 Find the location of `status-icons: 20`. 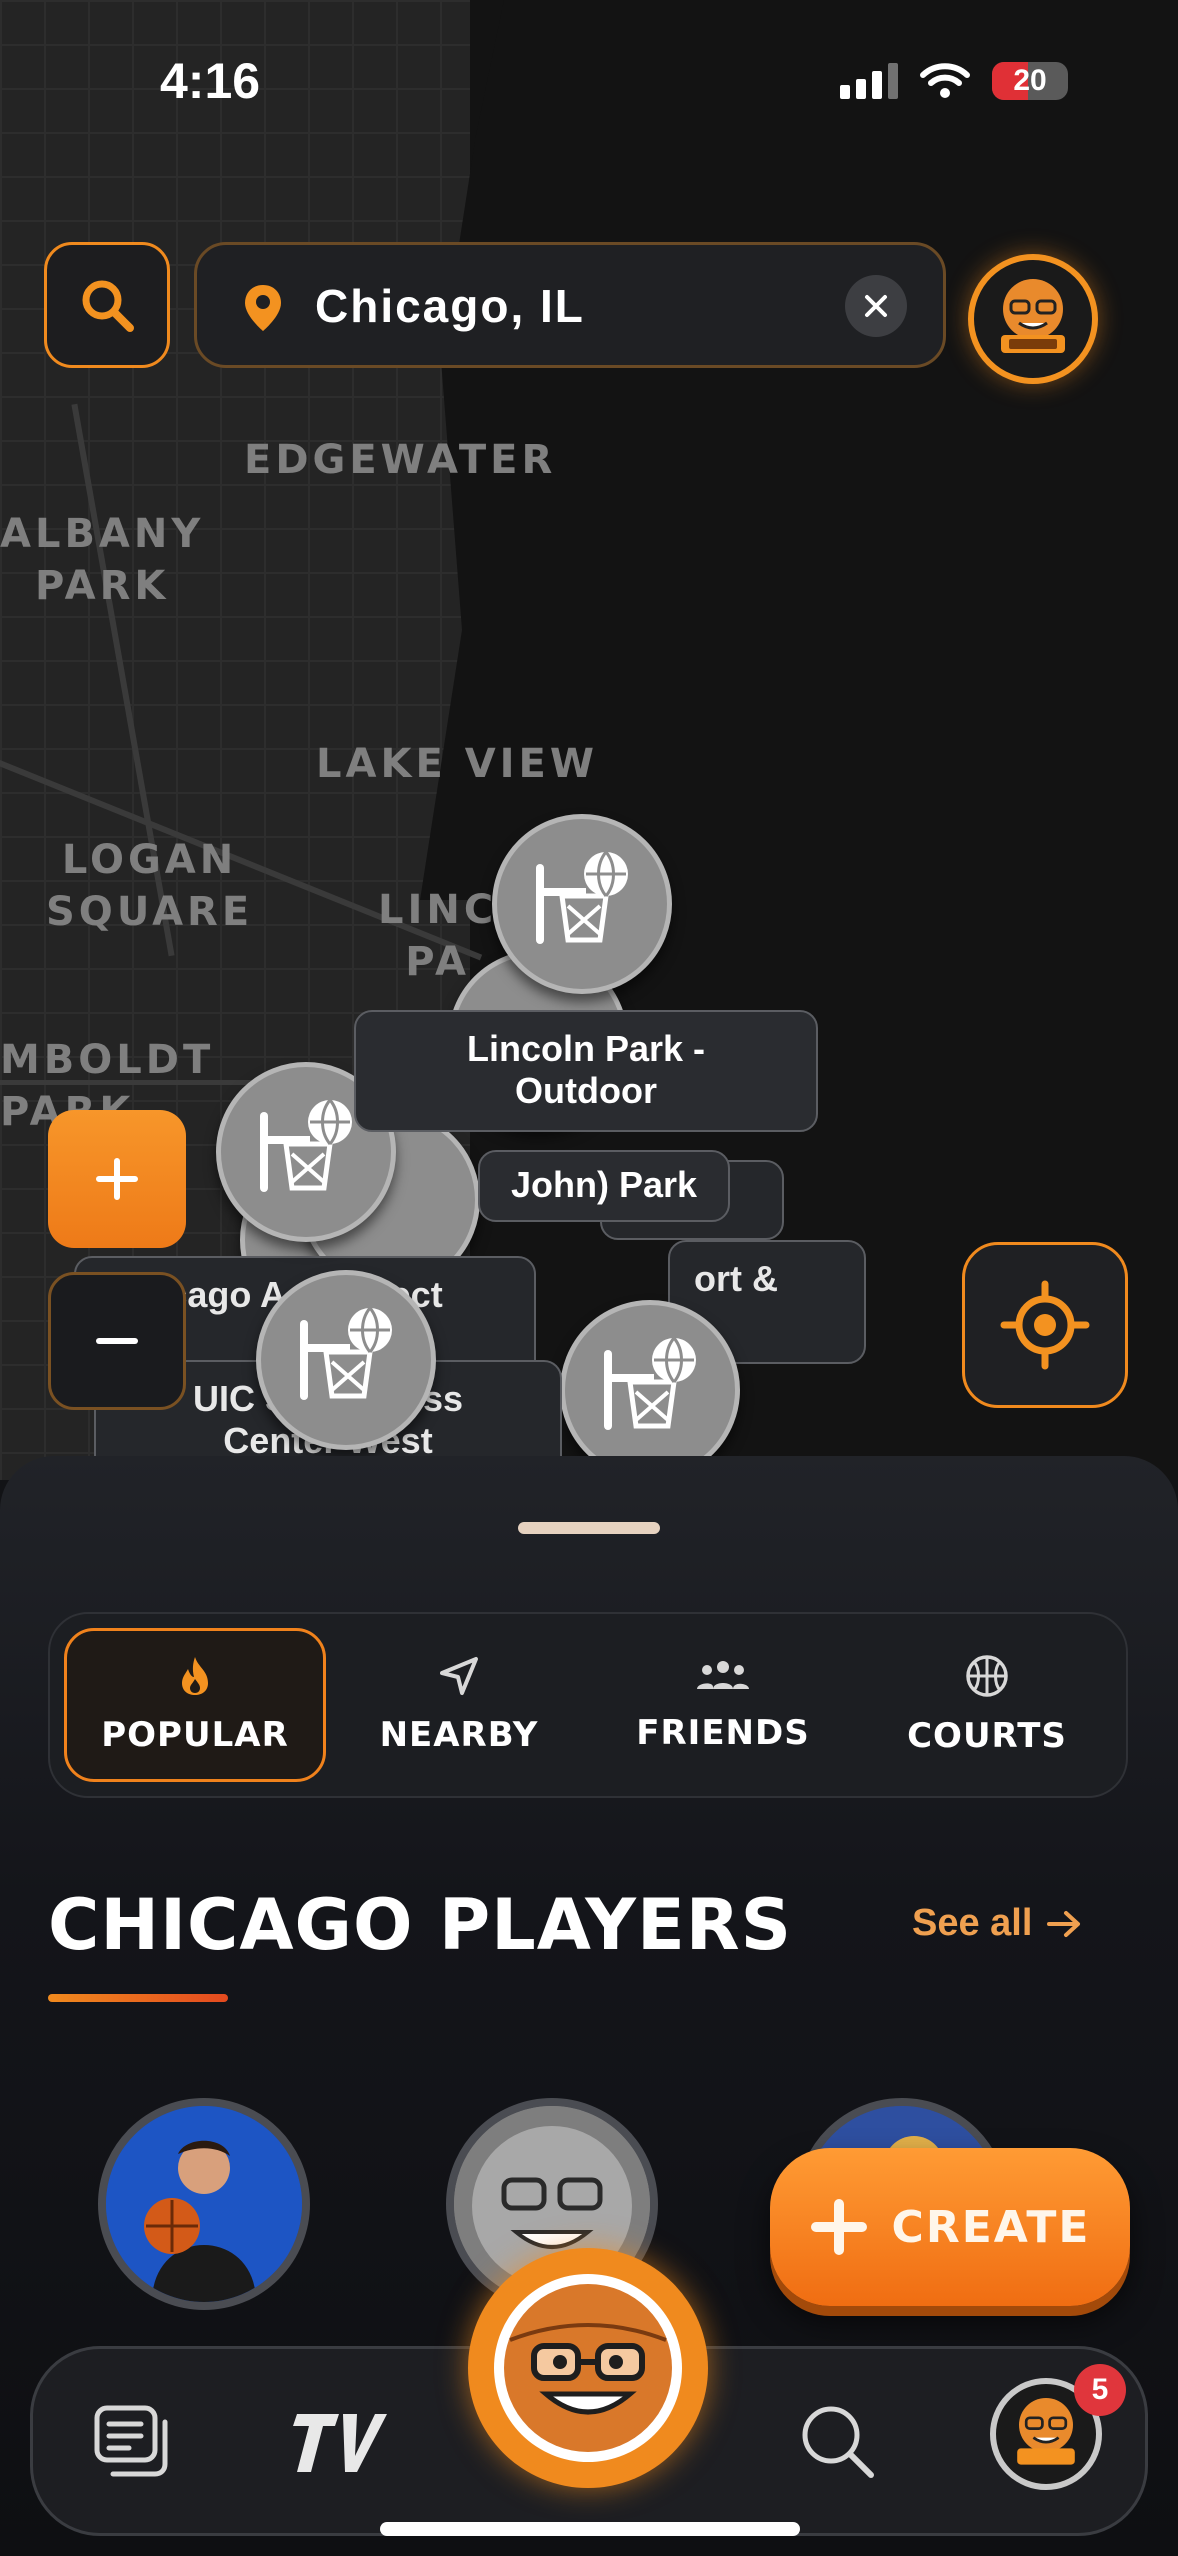

status-icons: 20 is located at coordinates (954, 81).